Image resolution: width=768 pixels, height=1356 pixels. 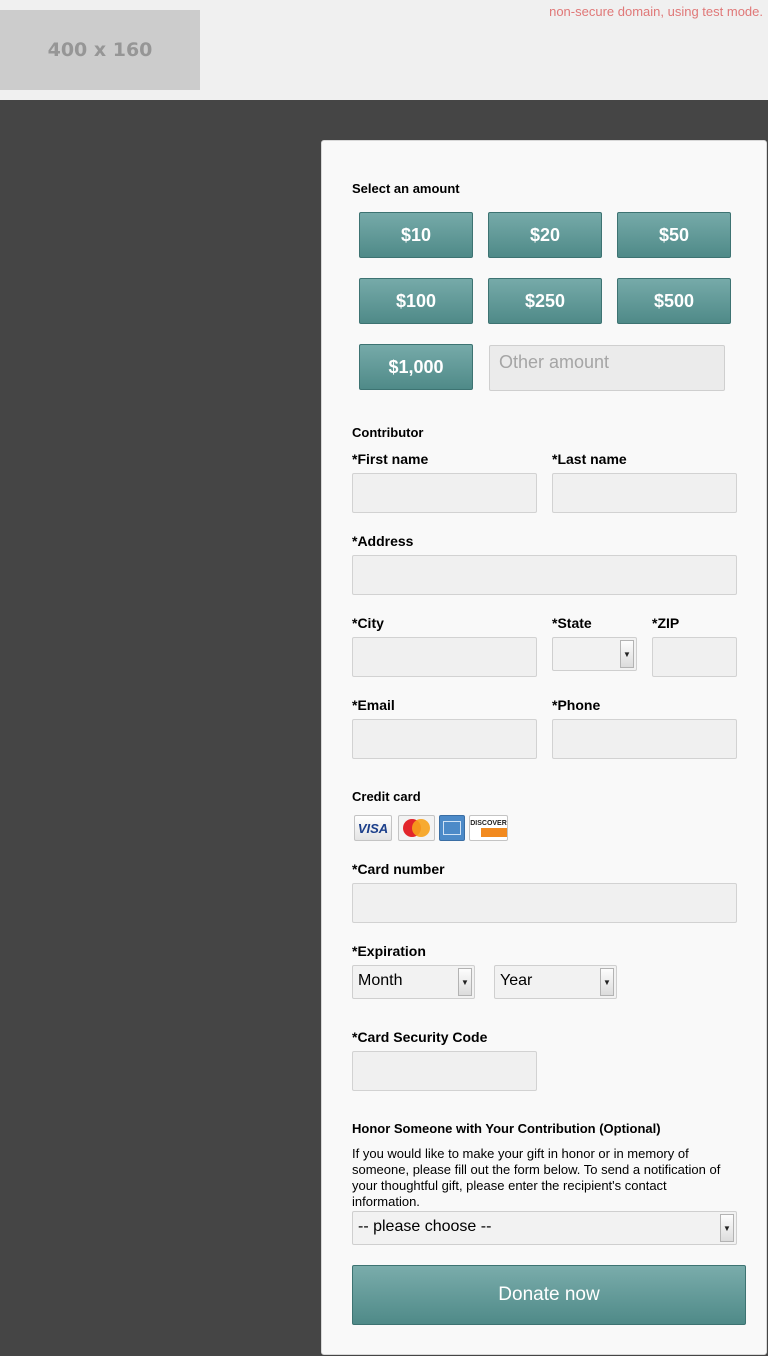 What do you see at coordinates (416, 367) in the screenshot?
I see `amount-1000-button: $1,000` at bounding box center [416, 367].